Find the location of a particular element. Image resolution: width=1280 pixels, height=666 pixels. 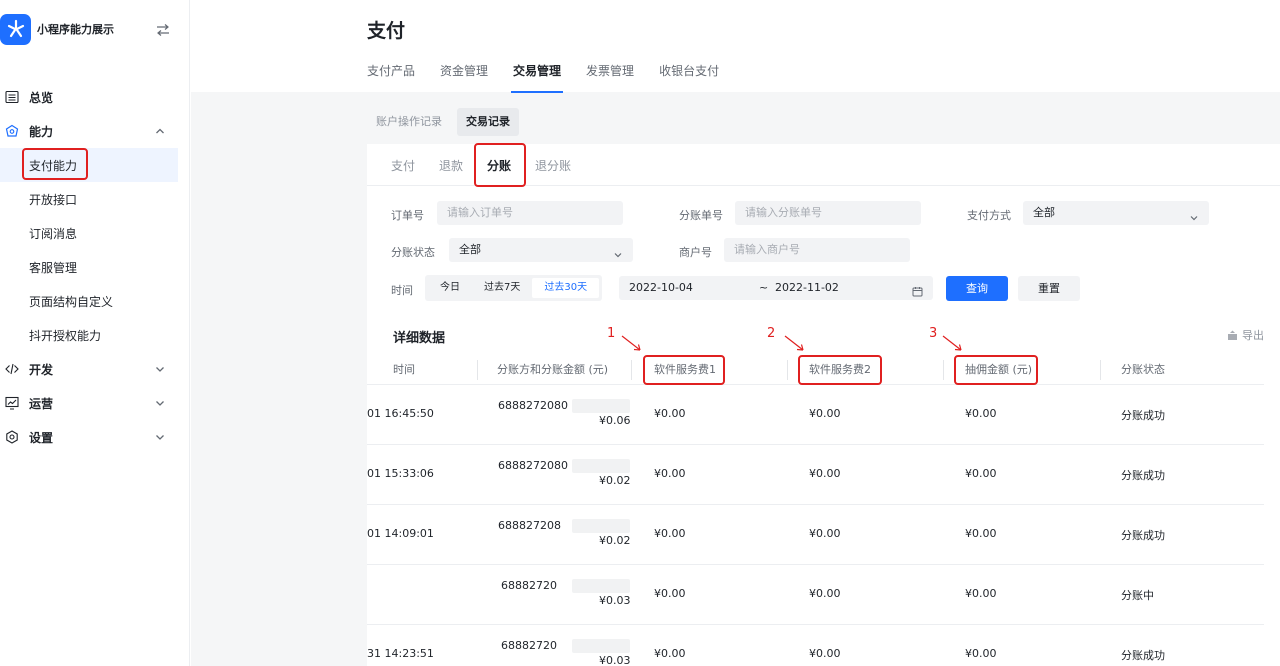

tab-payment-product: 支付产品 is located at coordinates (391, 76).